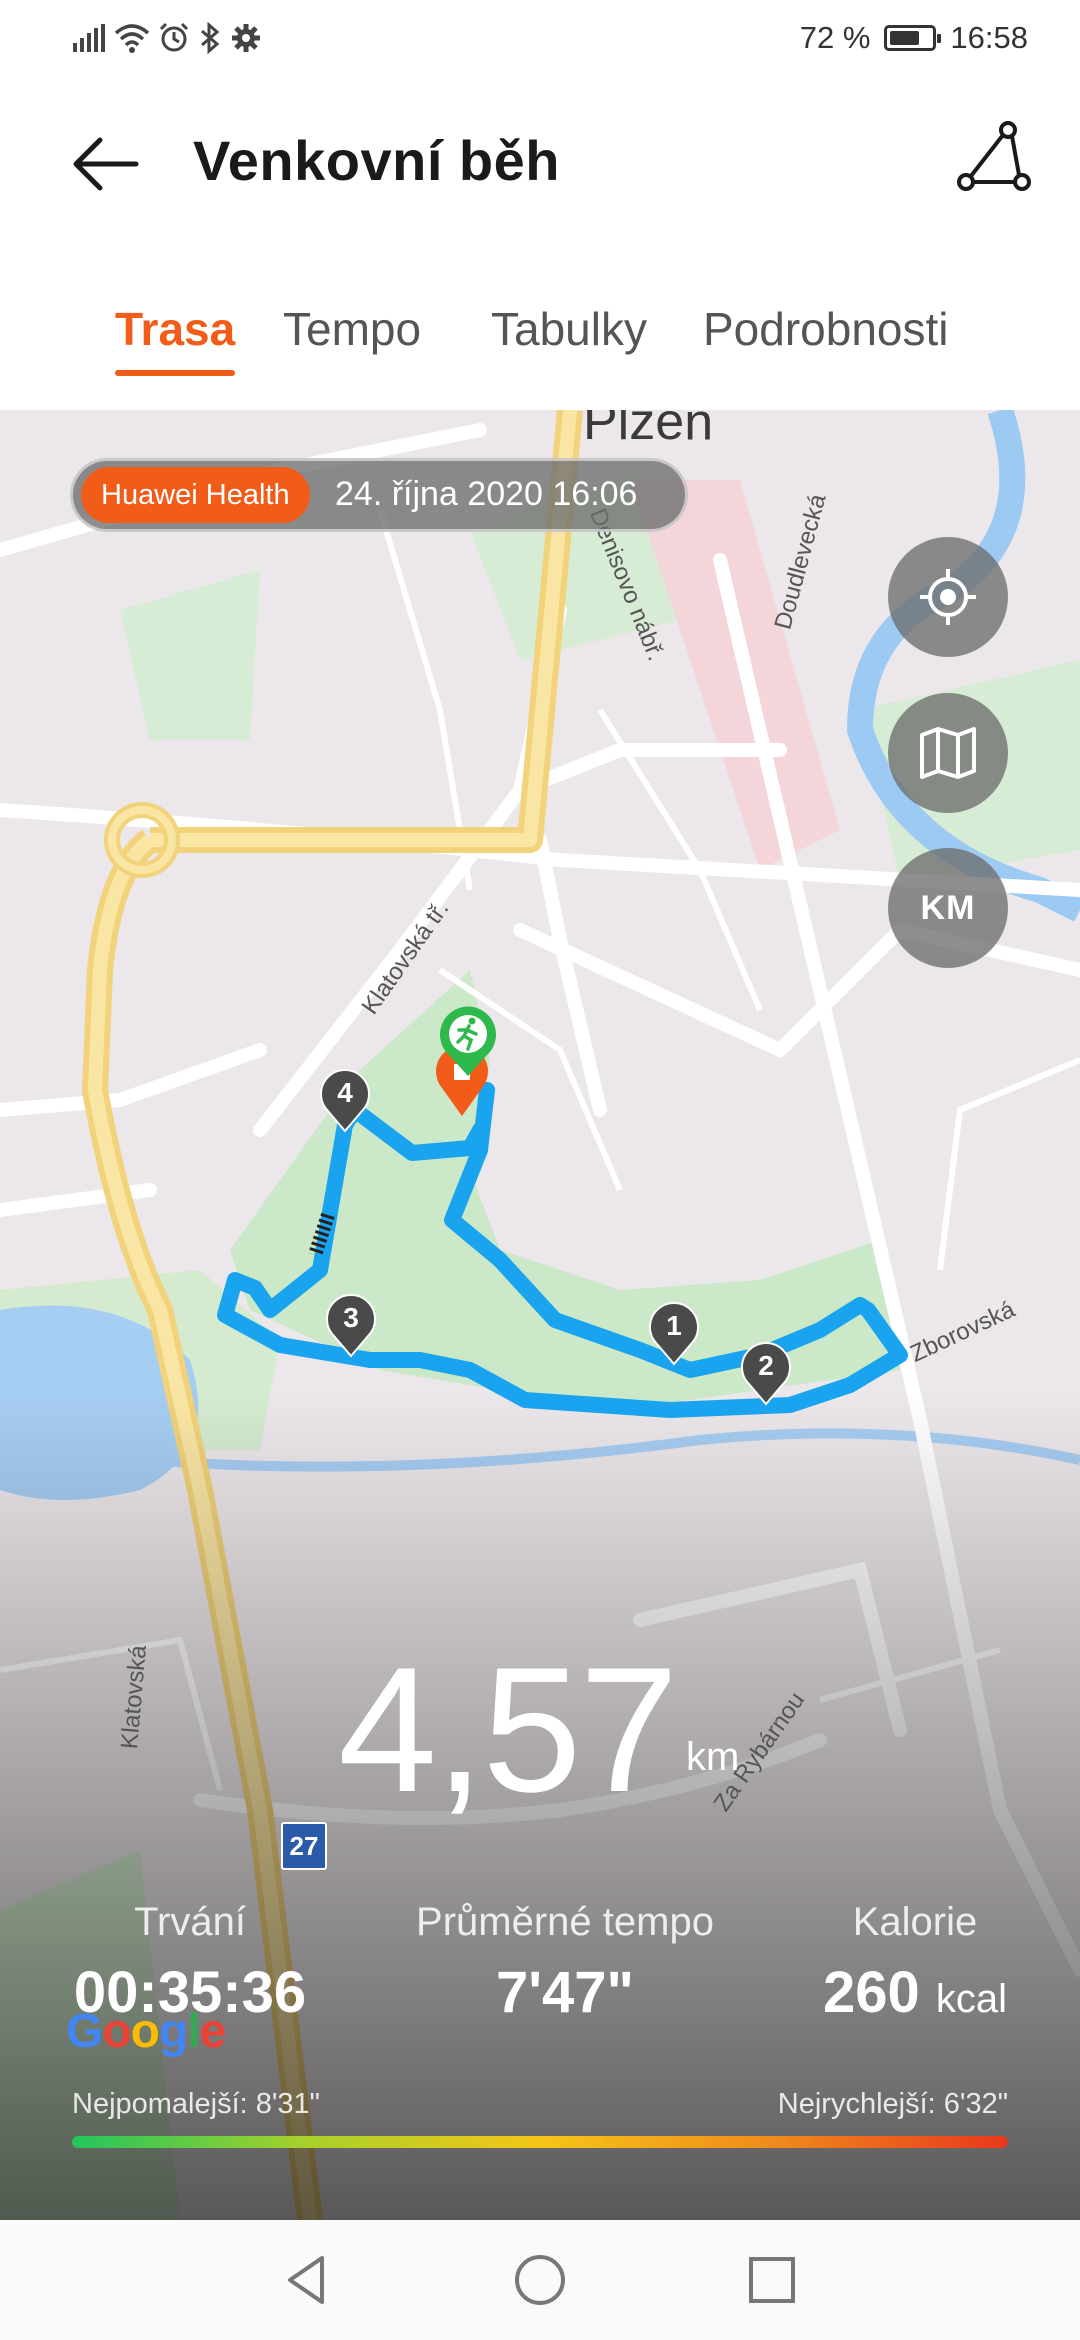 Image resolution: width=1080 pixels, height=2340 pixels. I want to click on calories-unit: kcal, so click(971, 1999).